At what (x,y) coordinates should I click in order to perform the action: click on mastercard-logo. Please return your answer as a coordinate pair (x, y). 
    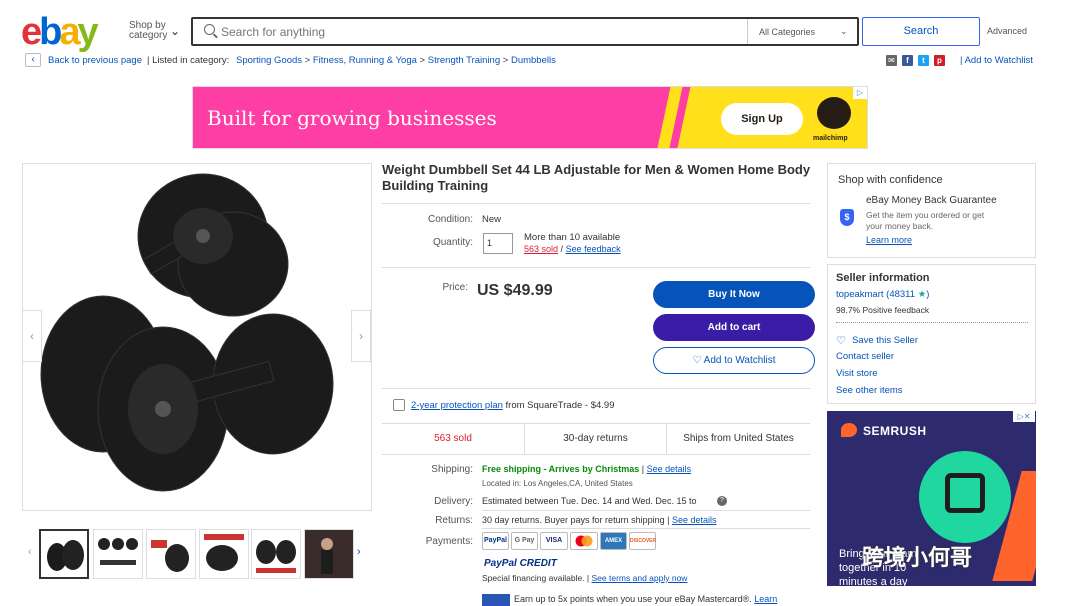
    Looking at the image, I should click on (584, 541).